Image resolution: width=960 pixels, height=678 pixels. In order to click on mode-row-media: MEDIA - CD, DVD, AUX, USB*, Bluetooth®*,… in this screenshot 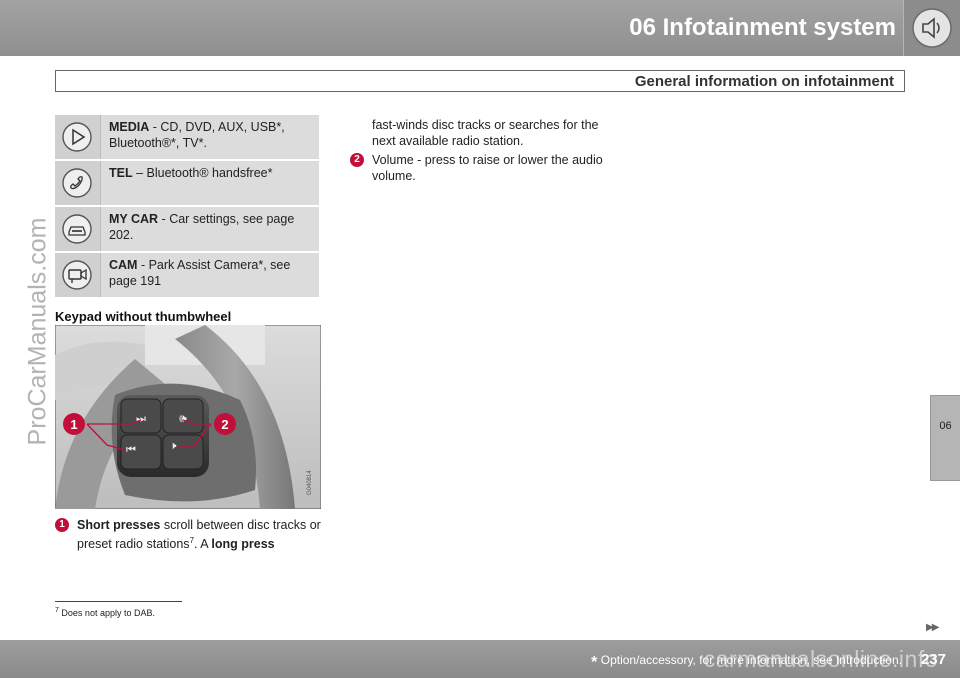, I will do `click(187, 137)`.